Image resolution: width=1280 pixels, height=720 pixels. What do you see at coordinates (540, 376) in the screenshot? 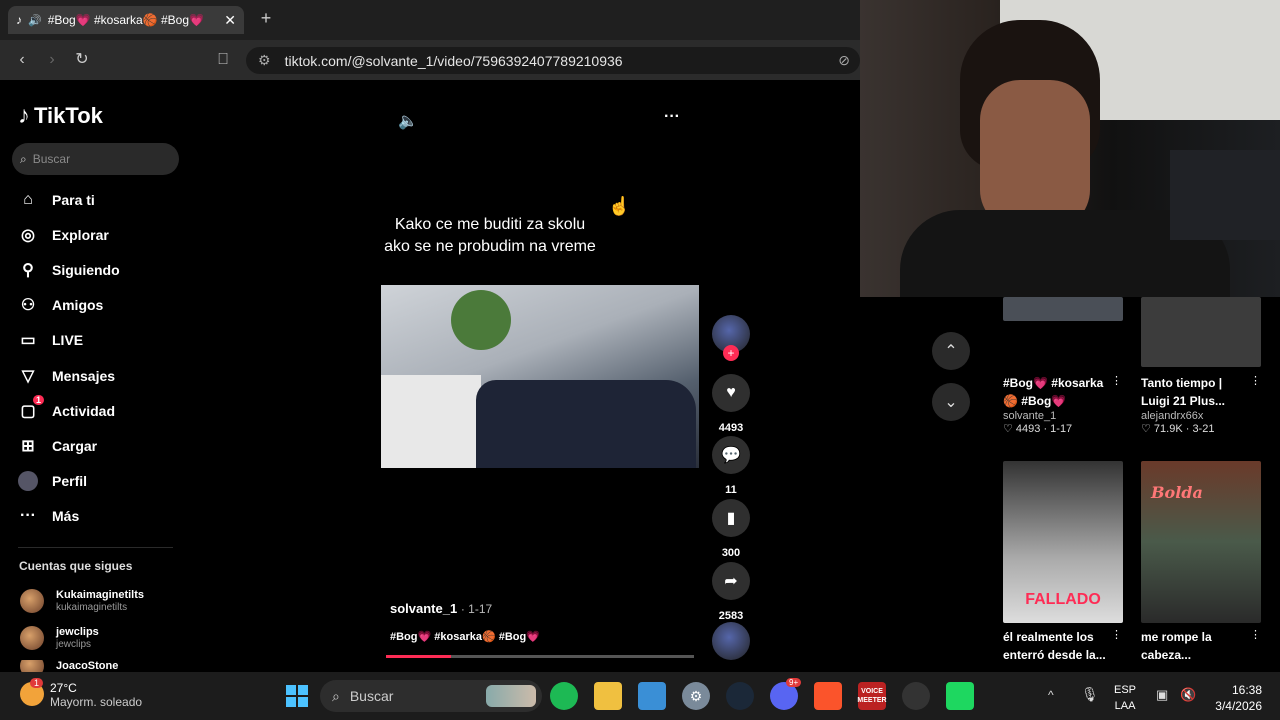
I see `video-player` at bounding box center [540, 376].